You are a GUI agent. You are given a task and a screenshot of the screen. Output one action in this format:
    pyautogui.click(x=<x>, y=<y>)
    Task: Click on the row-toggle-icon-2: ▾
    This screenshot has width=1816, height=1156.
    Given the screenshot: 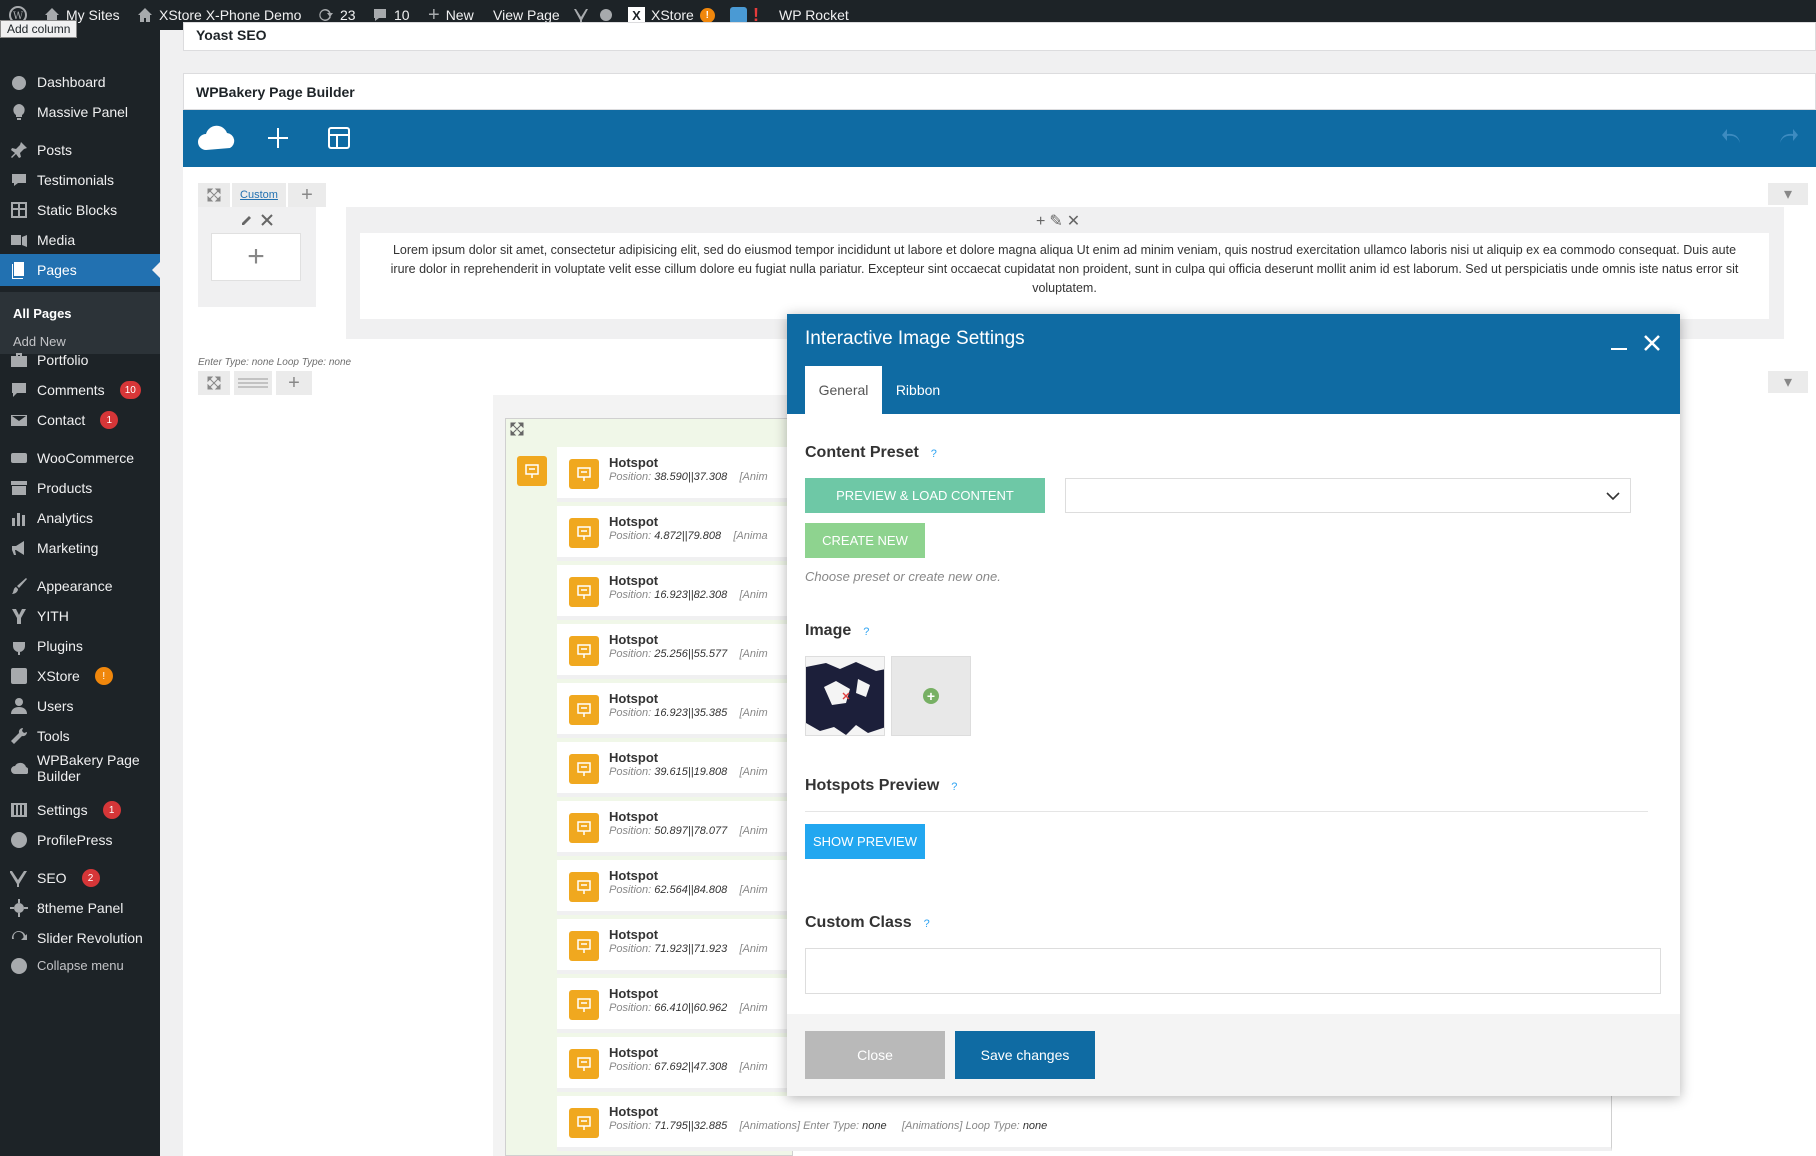 What is the action you would take?
    pyautogui.click(x=1788, y=382)
    